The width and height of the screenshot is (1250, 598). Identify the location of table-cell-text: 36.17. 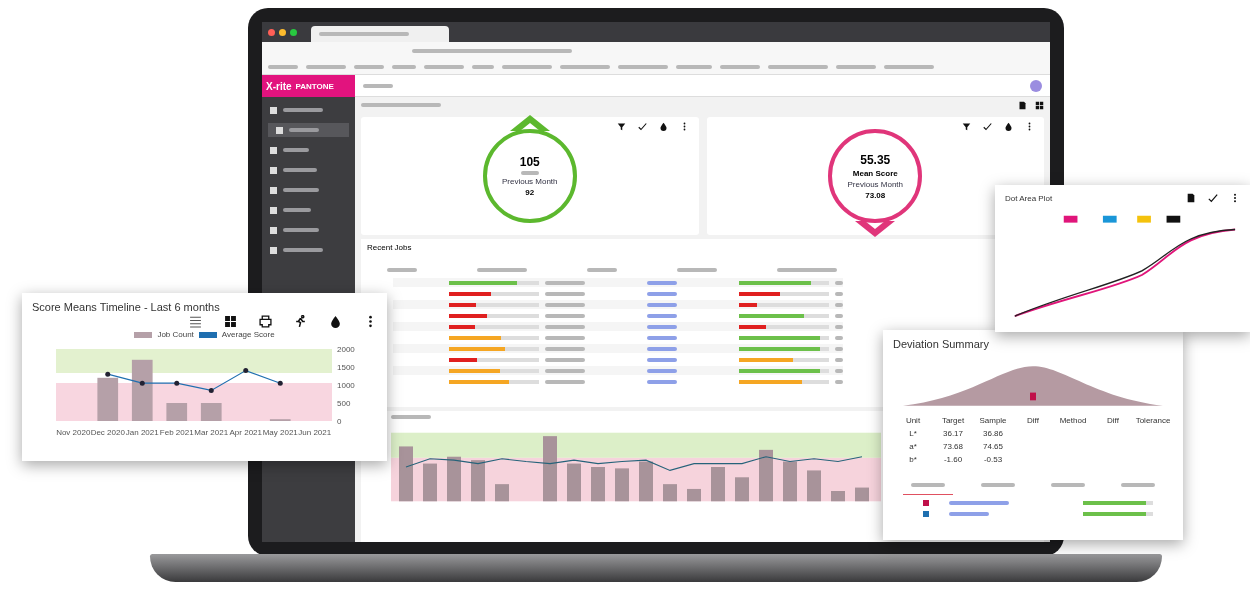
(953, 433).